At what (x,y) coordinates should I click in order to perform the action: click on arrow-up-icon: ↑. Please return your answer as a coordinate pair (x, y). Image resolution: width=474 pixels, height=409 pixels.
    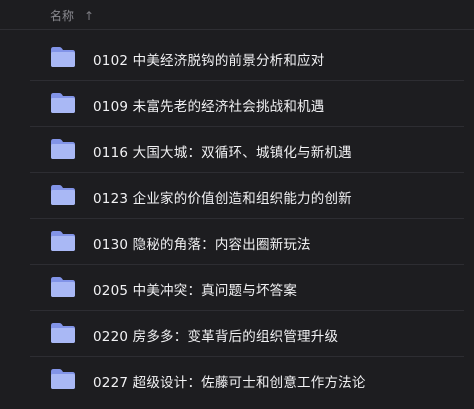
    Looking at the image, I should click on (89, 15).